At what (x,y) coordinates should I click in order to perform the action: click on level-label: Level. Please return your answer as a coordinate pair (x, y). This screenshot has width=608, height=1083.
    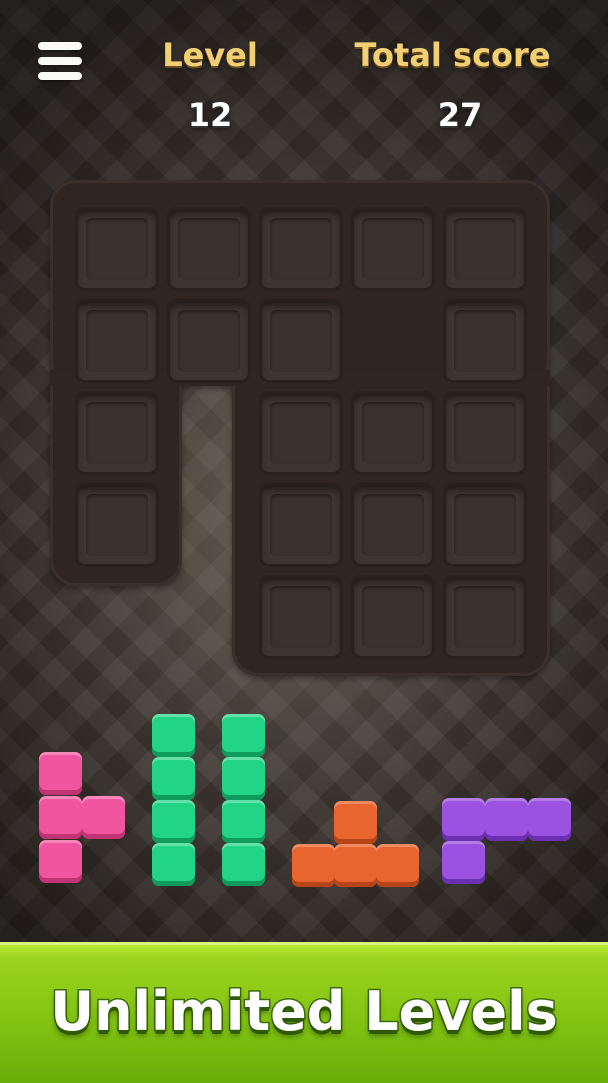
    Looking at the image, I should click on (210, 55).